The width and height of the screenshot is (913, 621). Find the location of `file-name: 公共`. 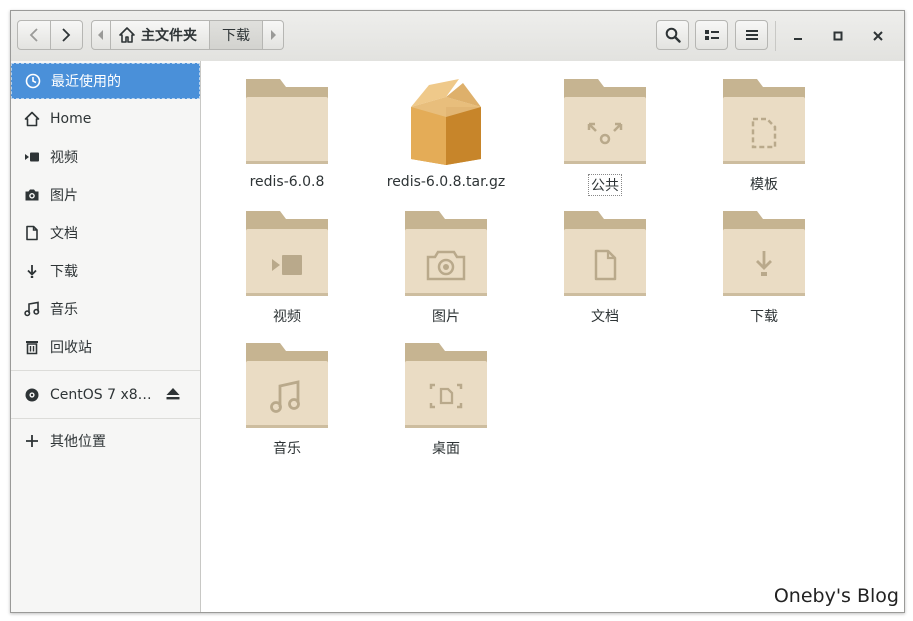

file-name: 公共 is located at coordinates (605, 185).